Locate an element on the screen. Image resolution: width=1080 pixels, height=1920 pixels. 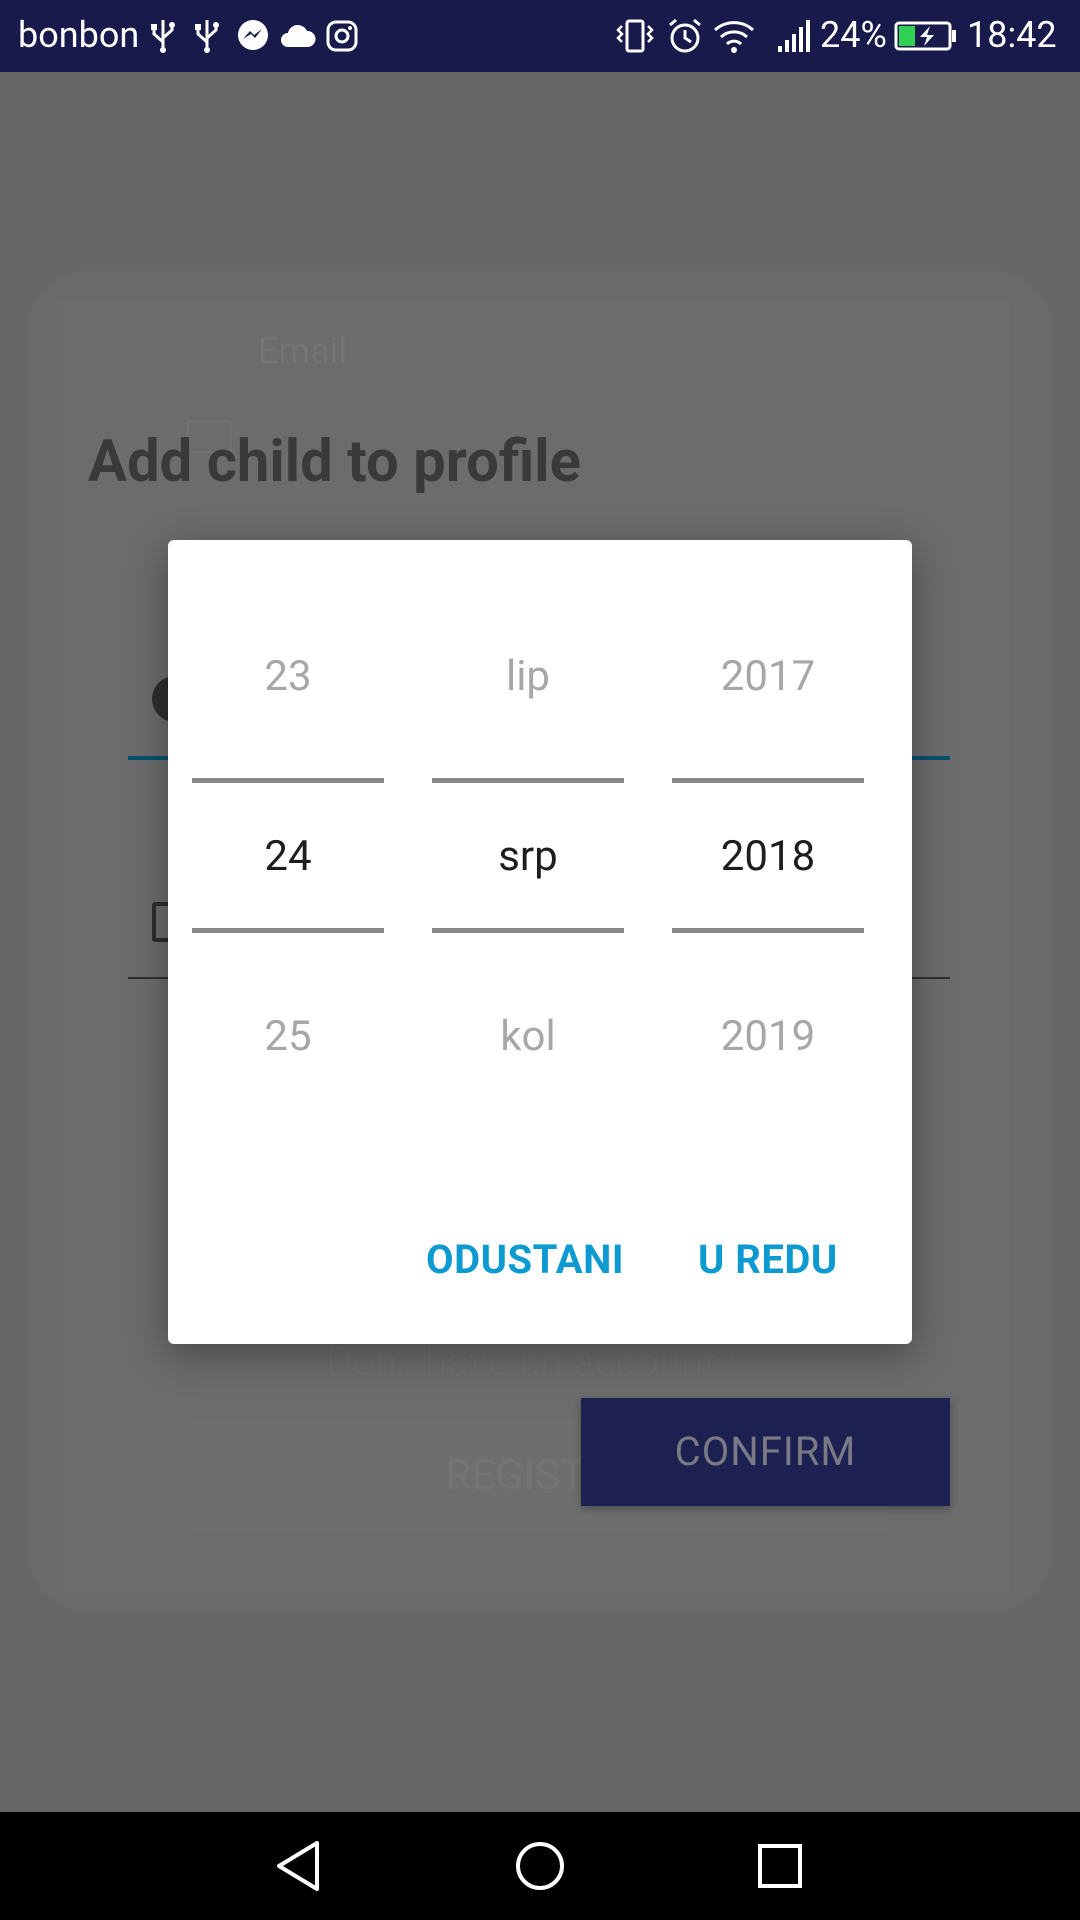
alarm-icon is located at coordinates (685, 36).